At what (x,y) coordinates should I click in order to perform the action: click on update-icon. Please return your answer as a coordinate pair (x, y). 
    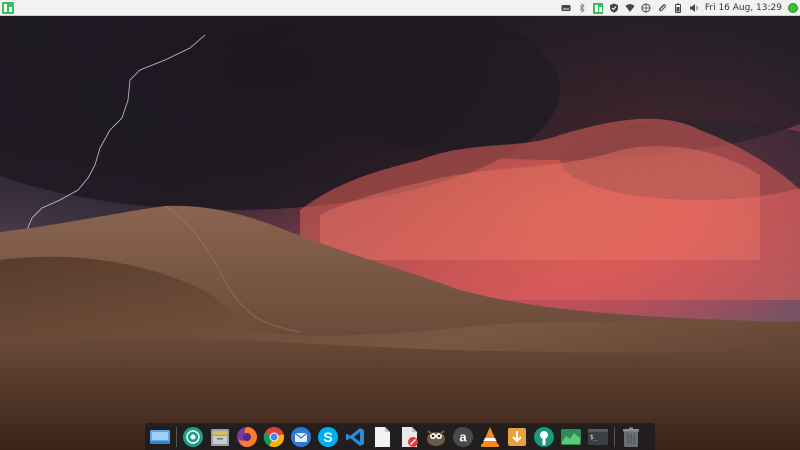
    Looking at the image, I should click on (793, 8).